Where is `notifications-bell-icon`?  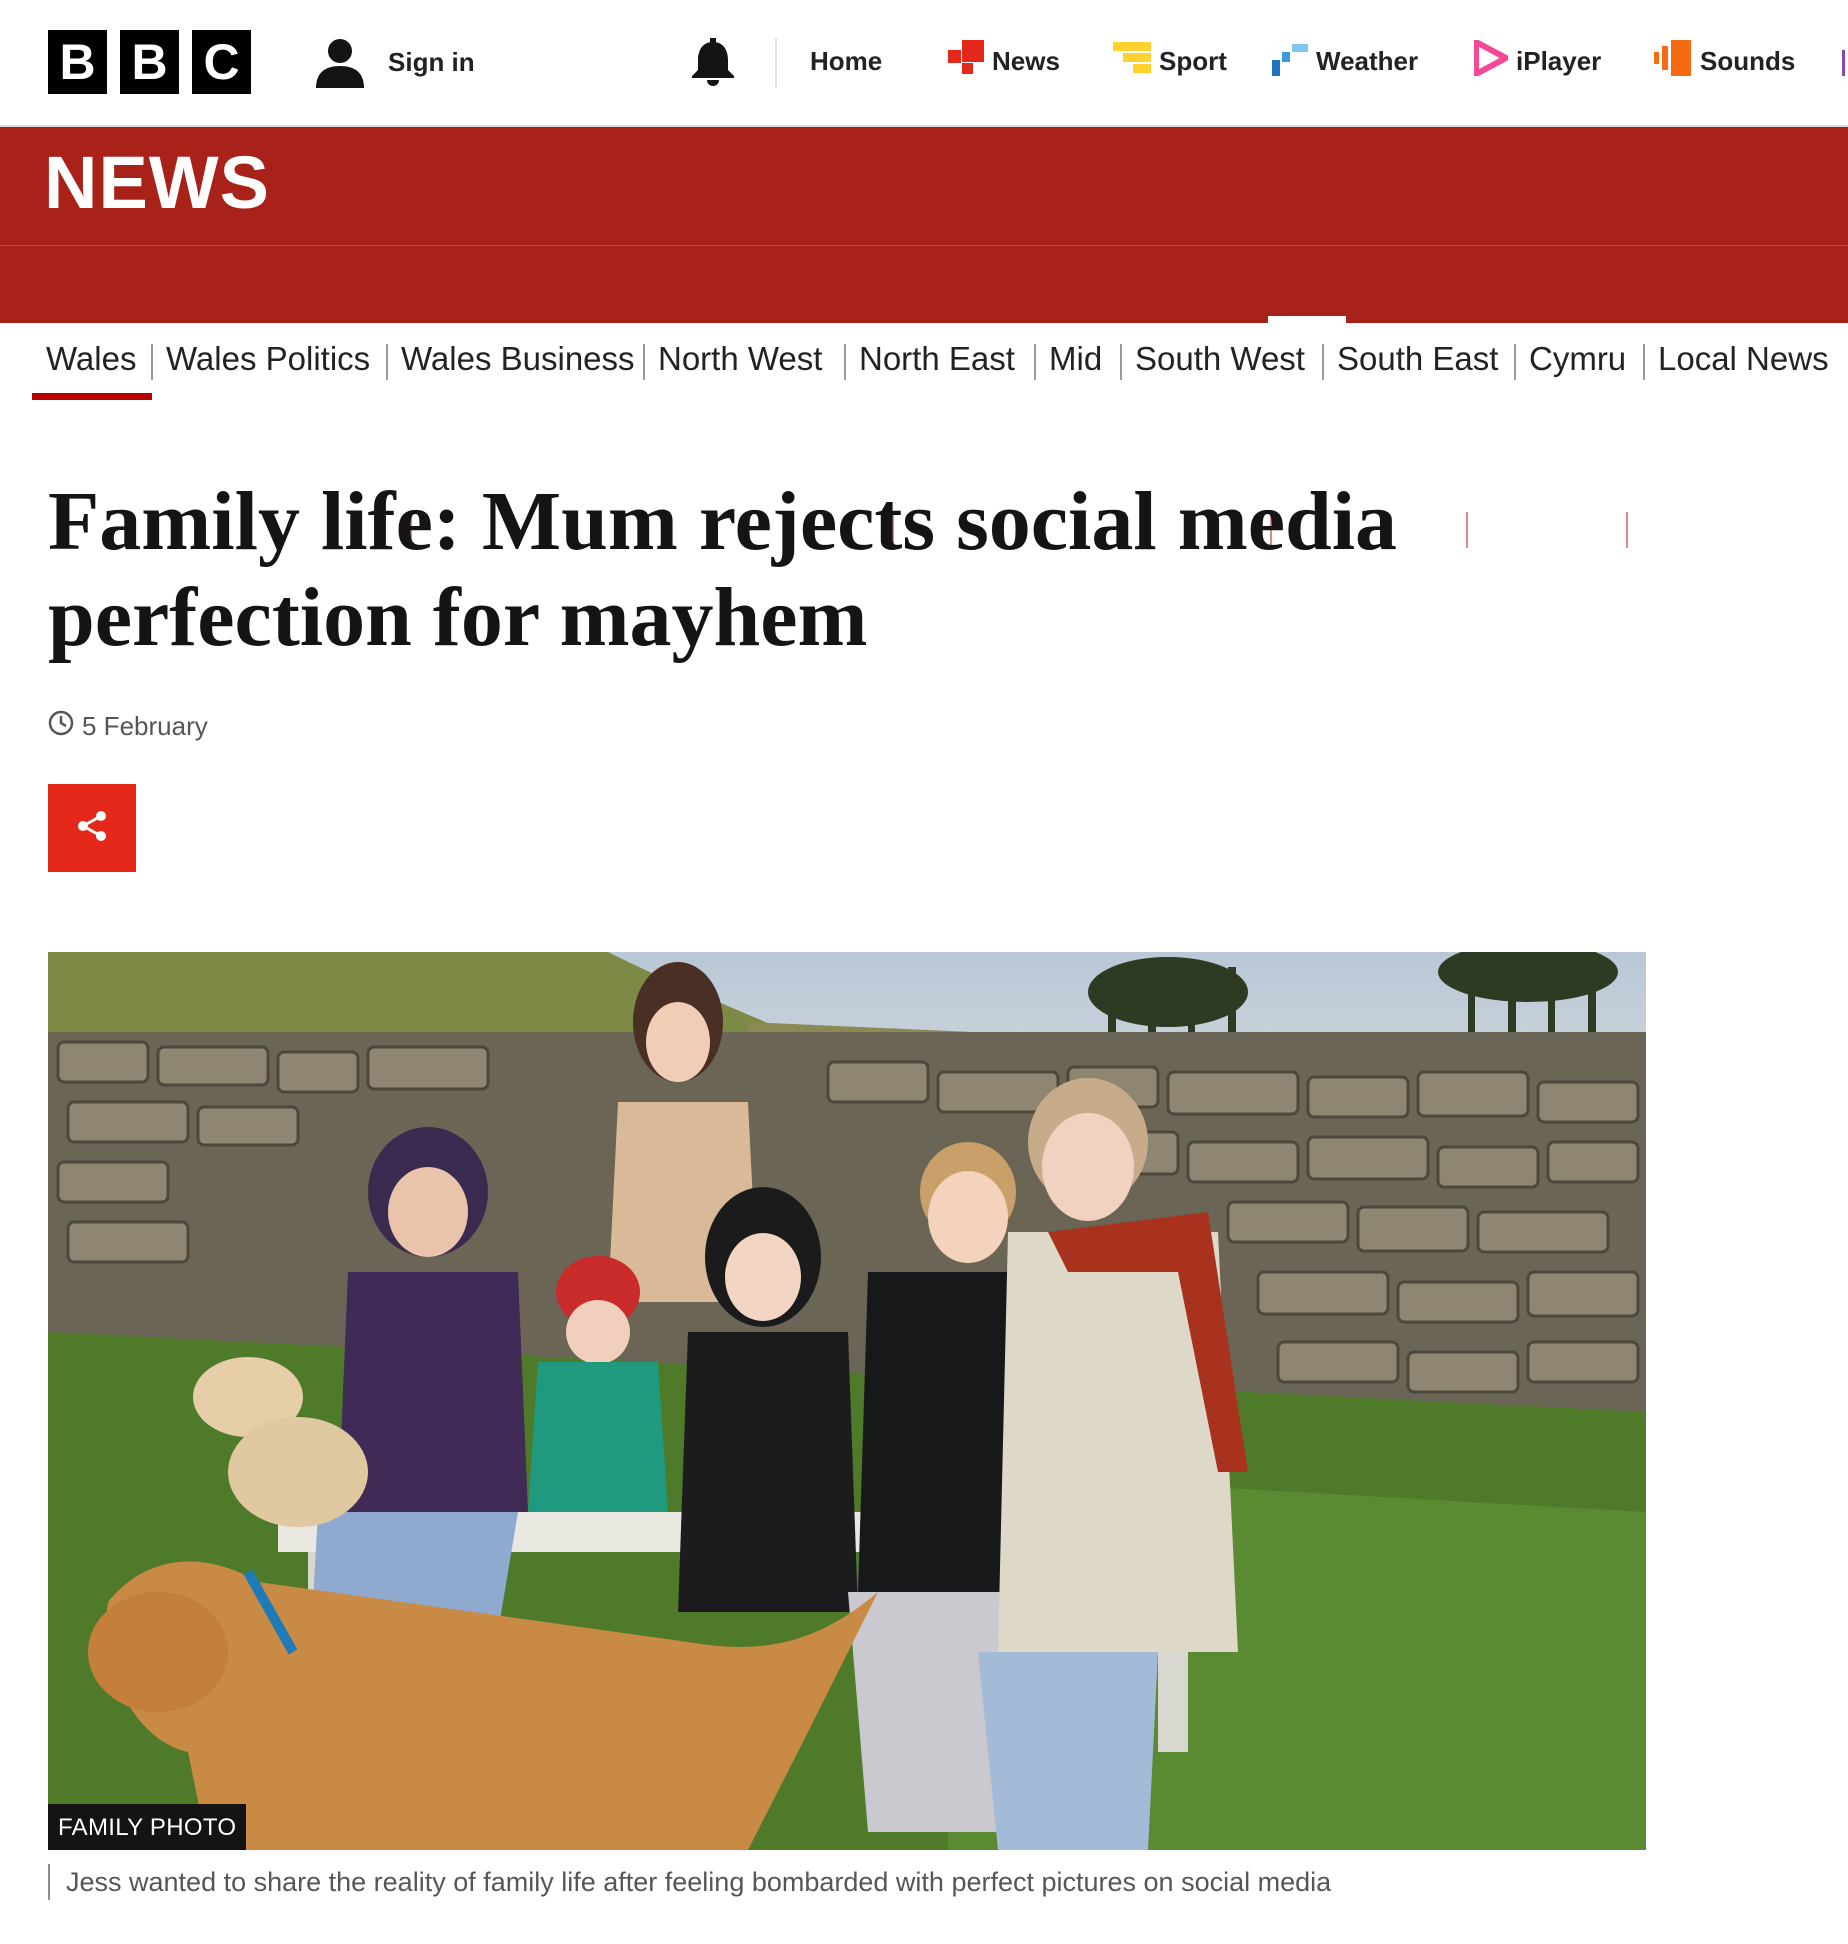 notifications-bell-icon is located at coordinates (713, 64).